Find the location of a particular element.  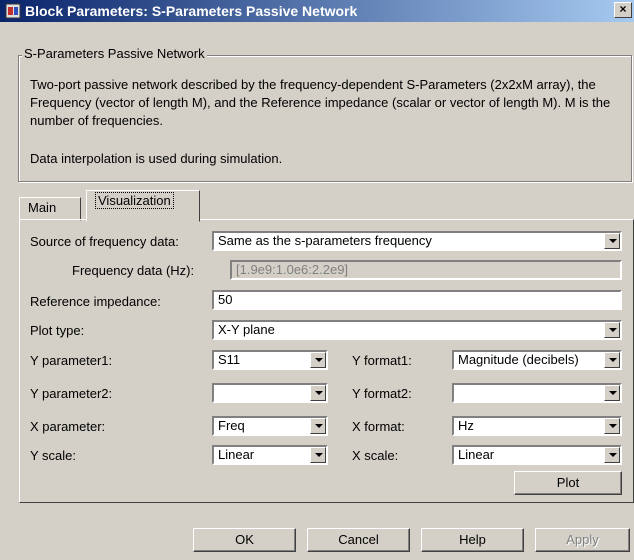

yparam1-select: S11 is located at coordinates (270, 360).